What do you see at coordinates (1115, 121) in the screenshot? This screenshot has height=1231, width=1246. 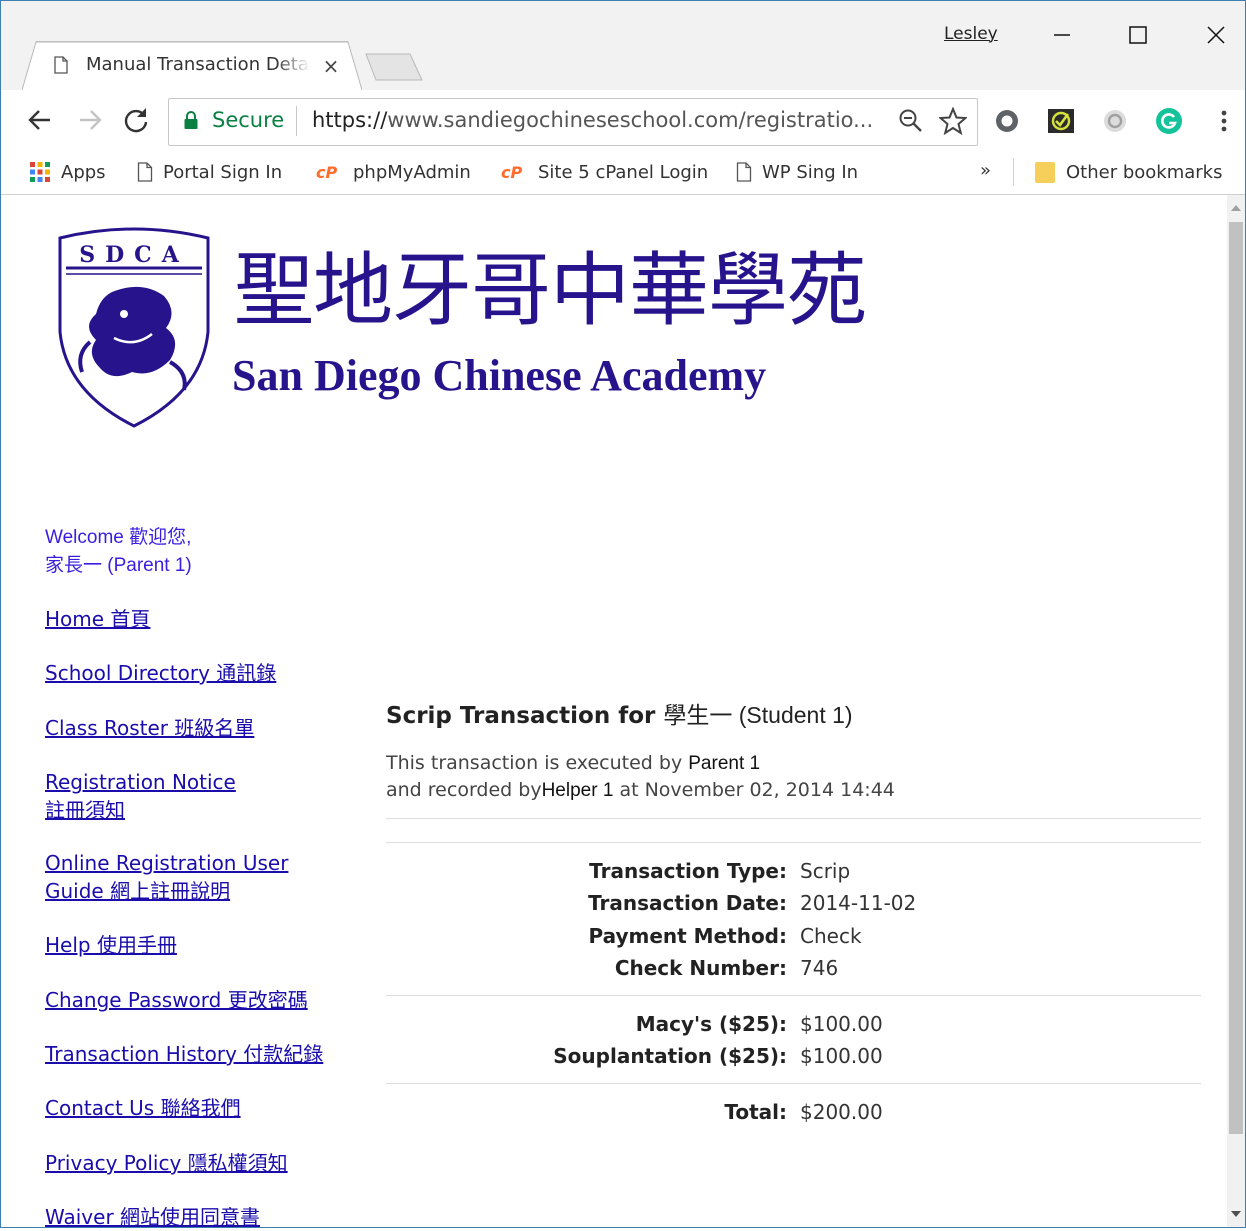 I see `extension-grey-icon` at bounding box center [1115, 121].